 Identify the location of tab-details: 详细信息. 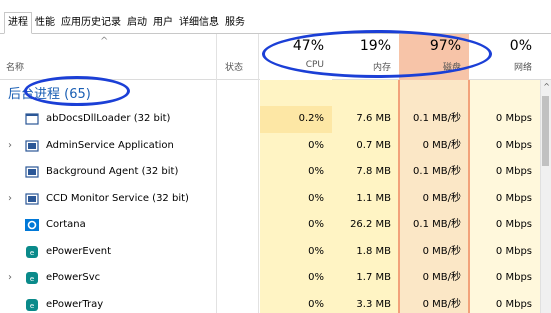
(199, 23).